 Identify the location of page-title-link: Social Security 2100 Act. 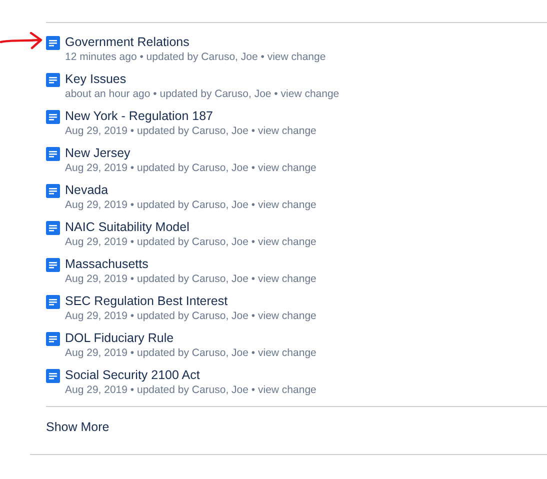
(190, 375).